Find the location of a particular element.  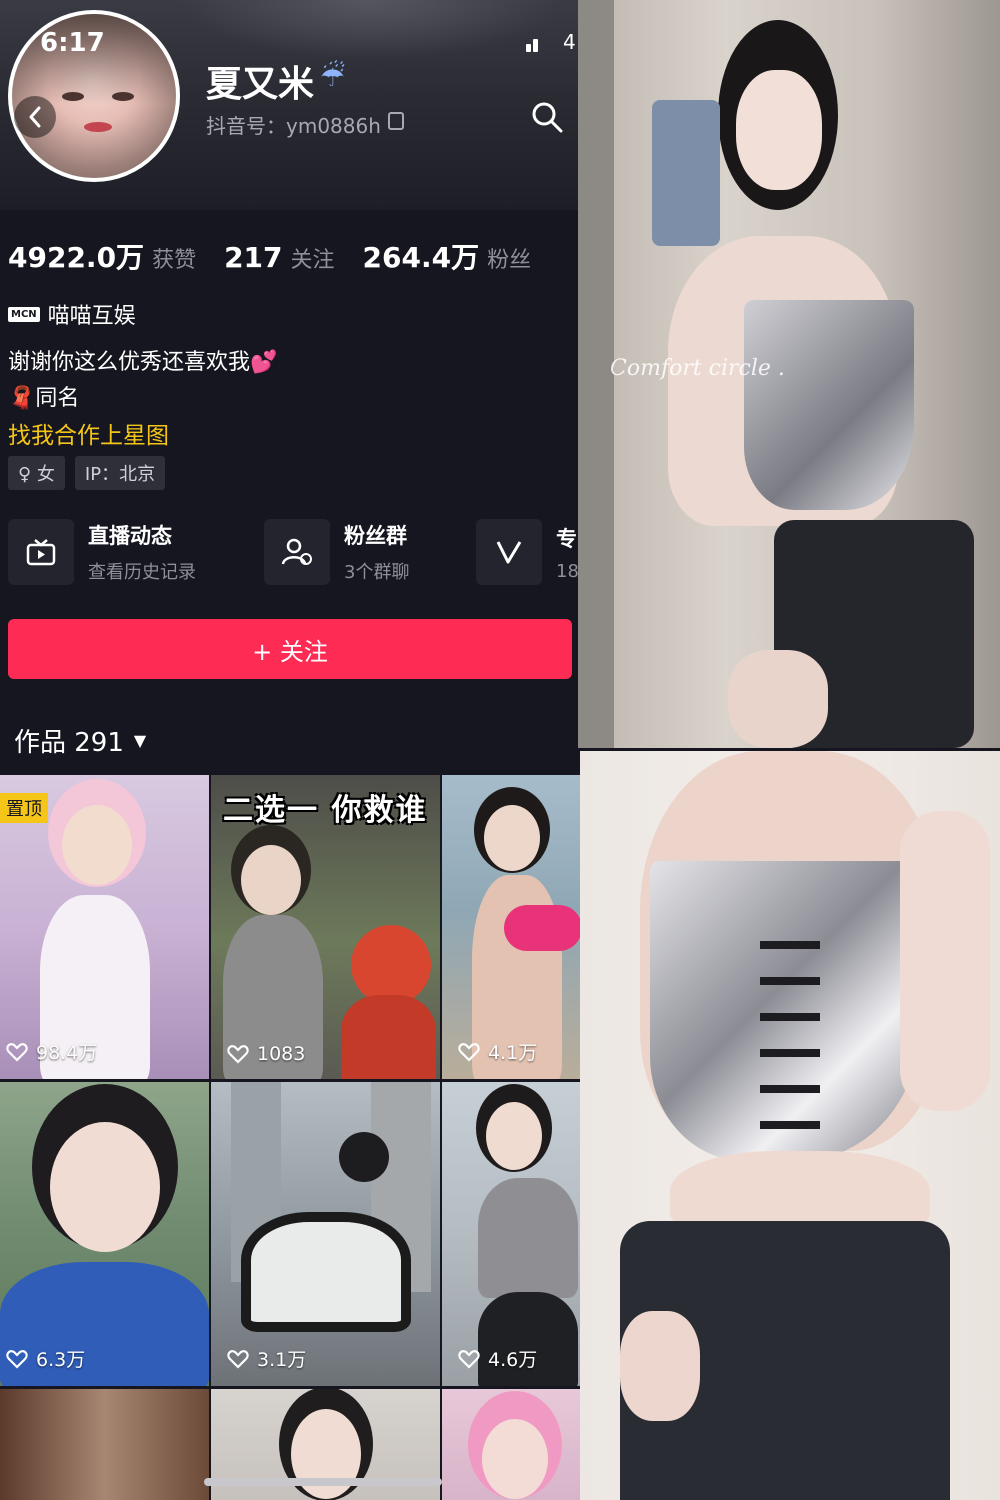

entry-subtitle: 查看历史记录 is located at coordinates (142, 572).